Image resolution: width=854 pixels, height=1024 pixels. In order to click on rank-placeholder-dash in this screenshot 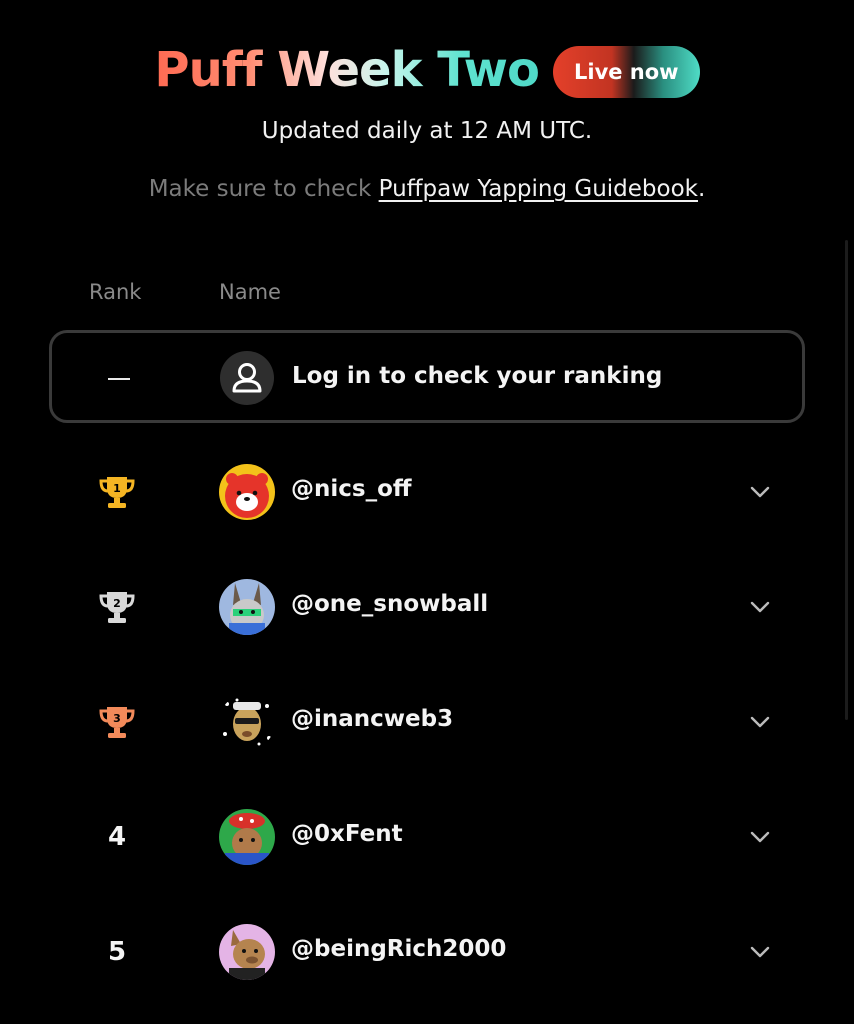, I will do `click(119, 379)`.